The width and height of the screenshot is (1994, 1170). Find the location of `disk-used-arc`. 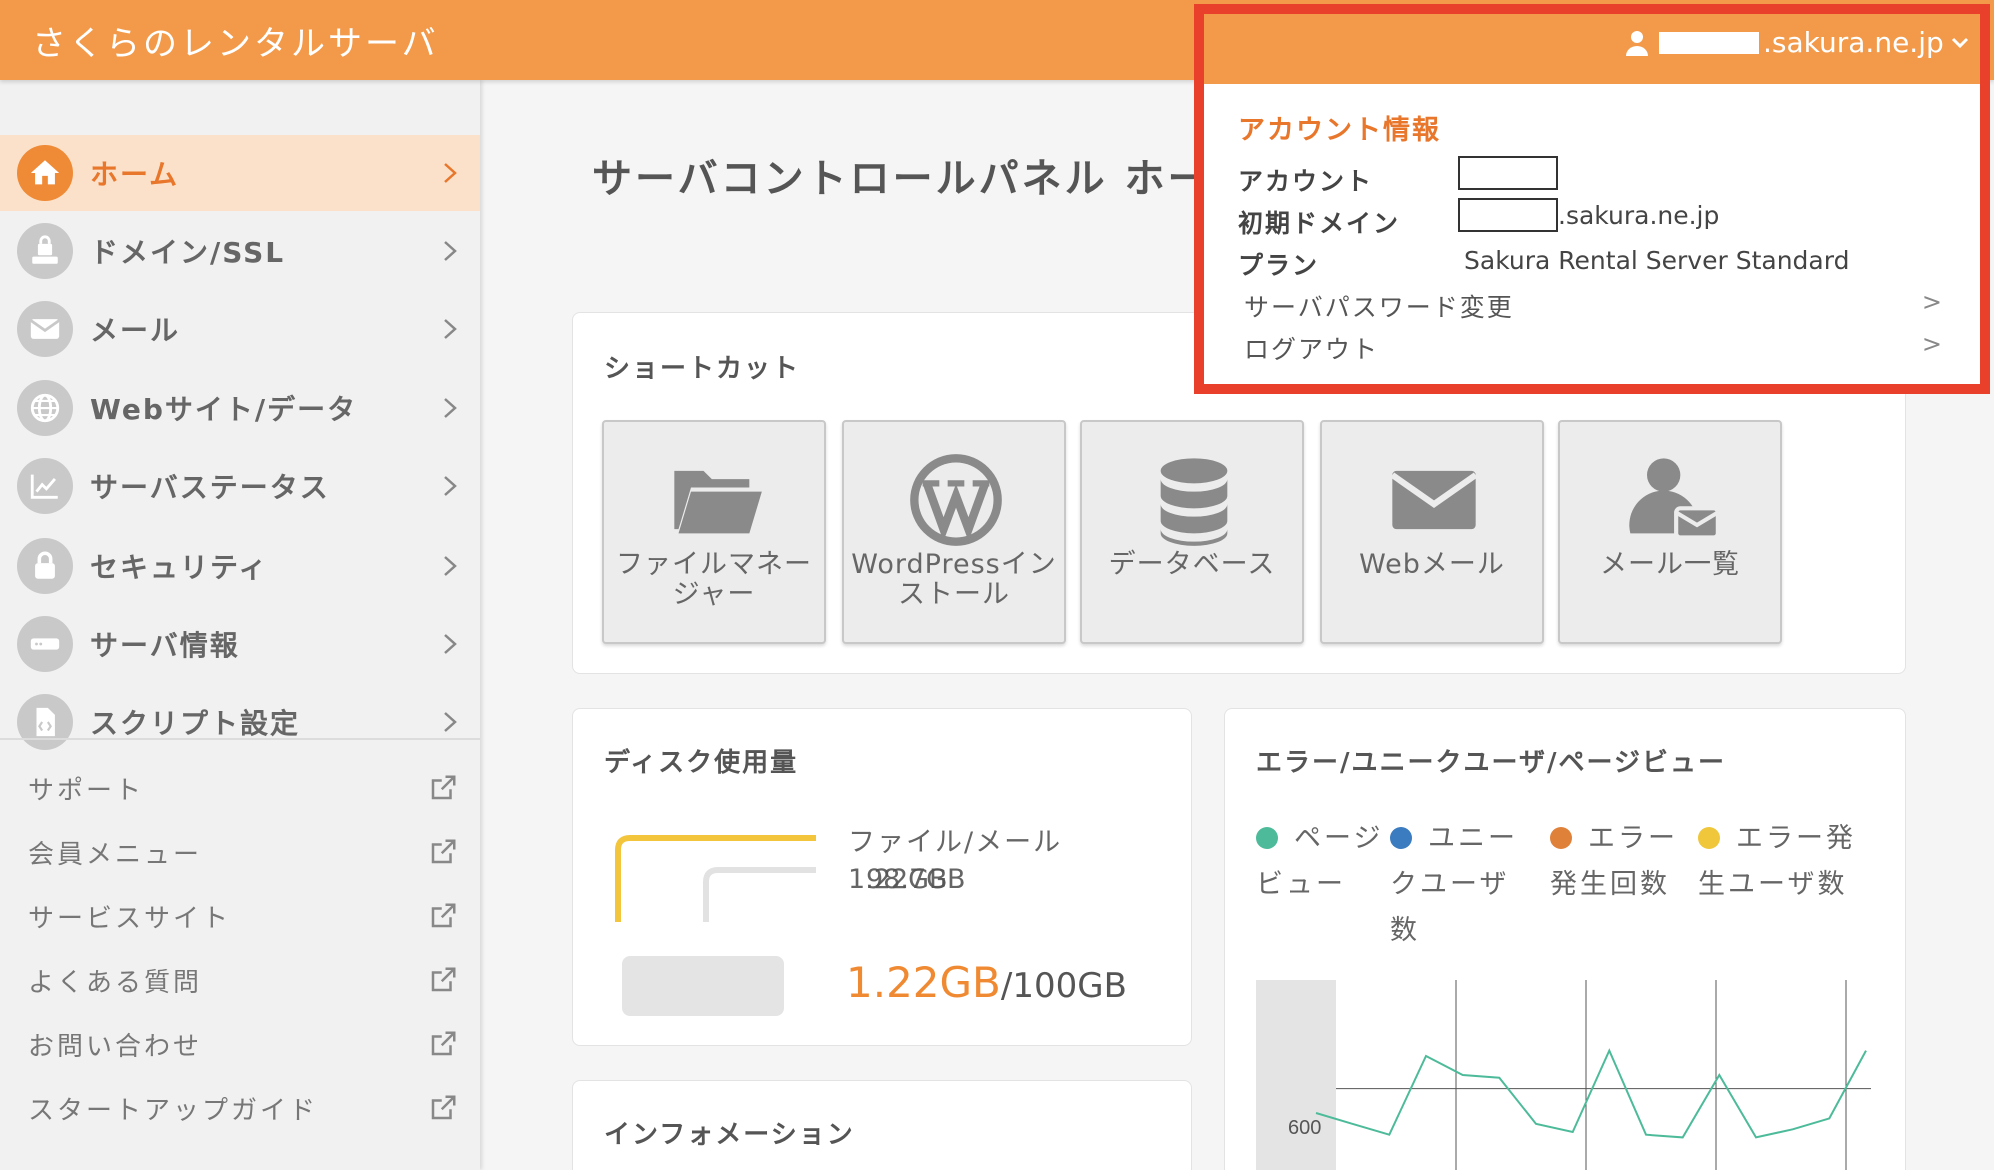

disk-used-arc is located at coordinates (759, 894).